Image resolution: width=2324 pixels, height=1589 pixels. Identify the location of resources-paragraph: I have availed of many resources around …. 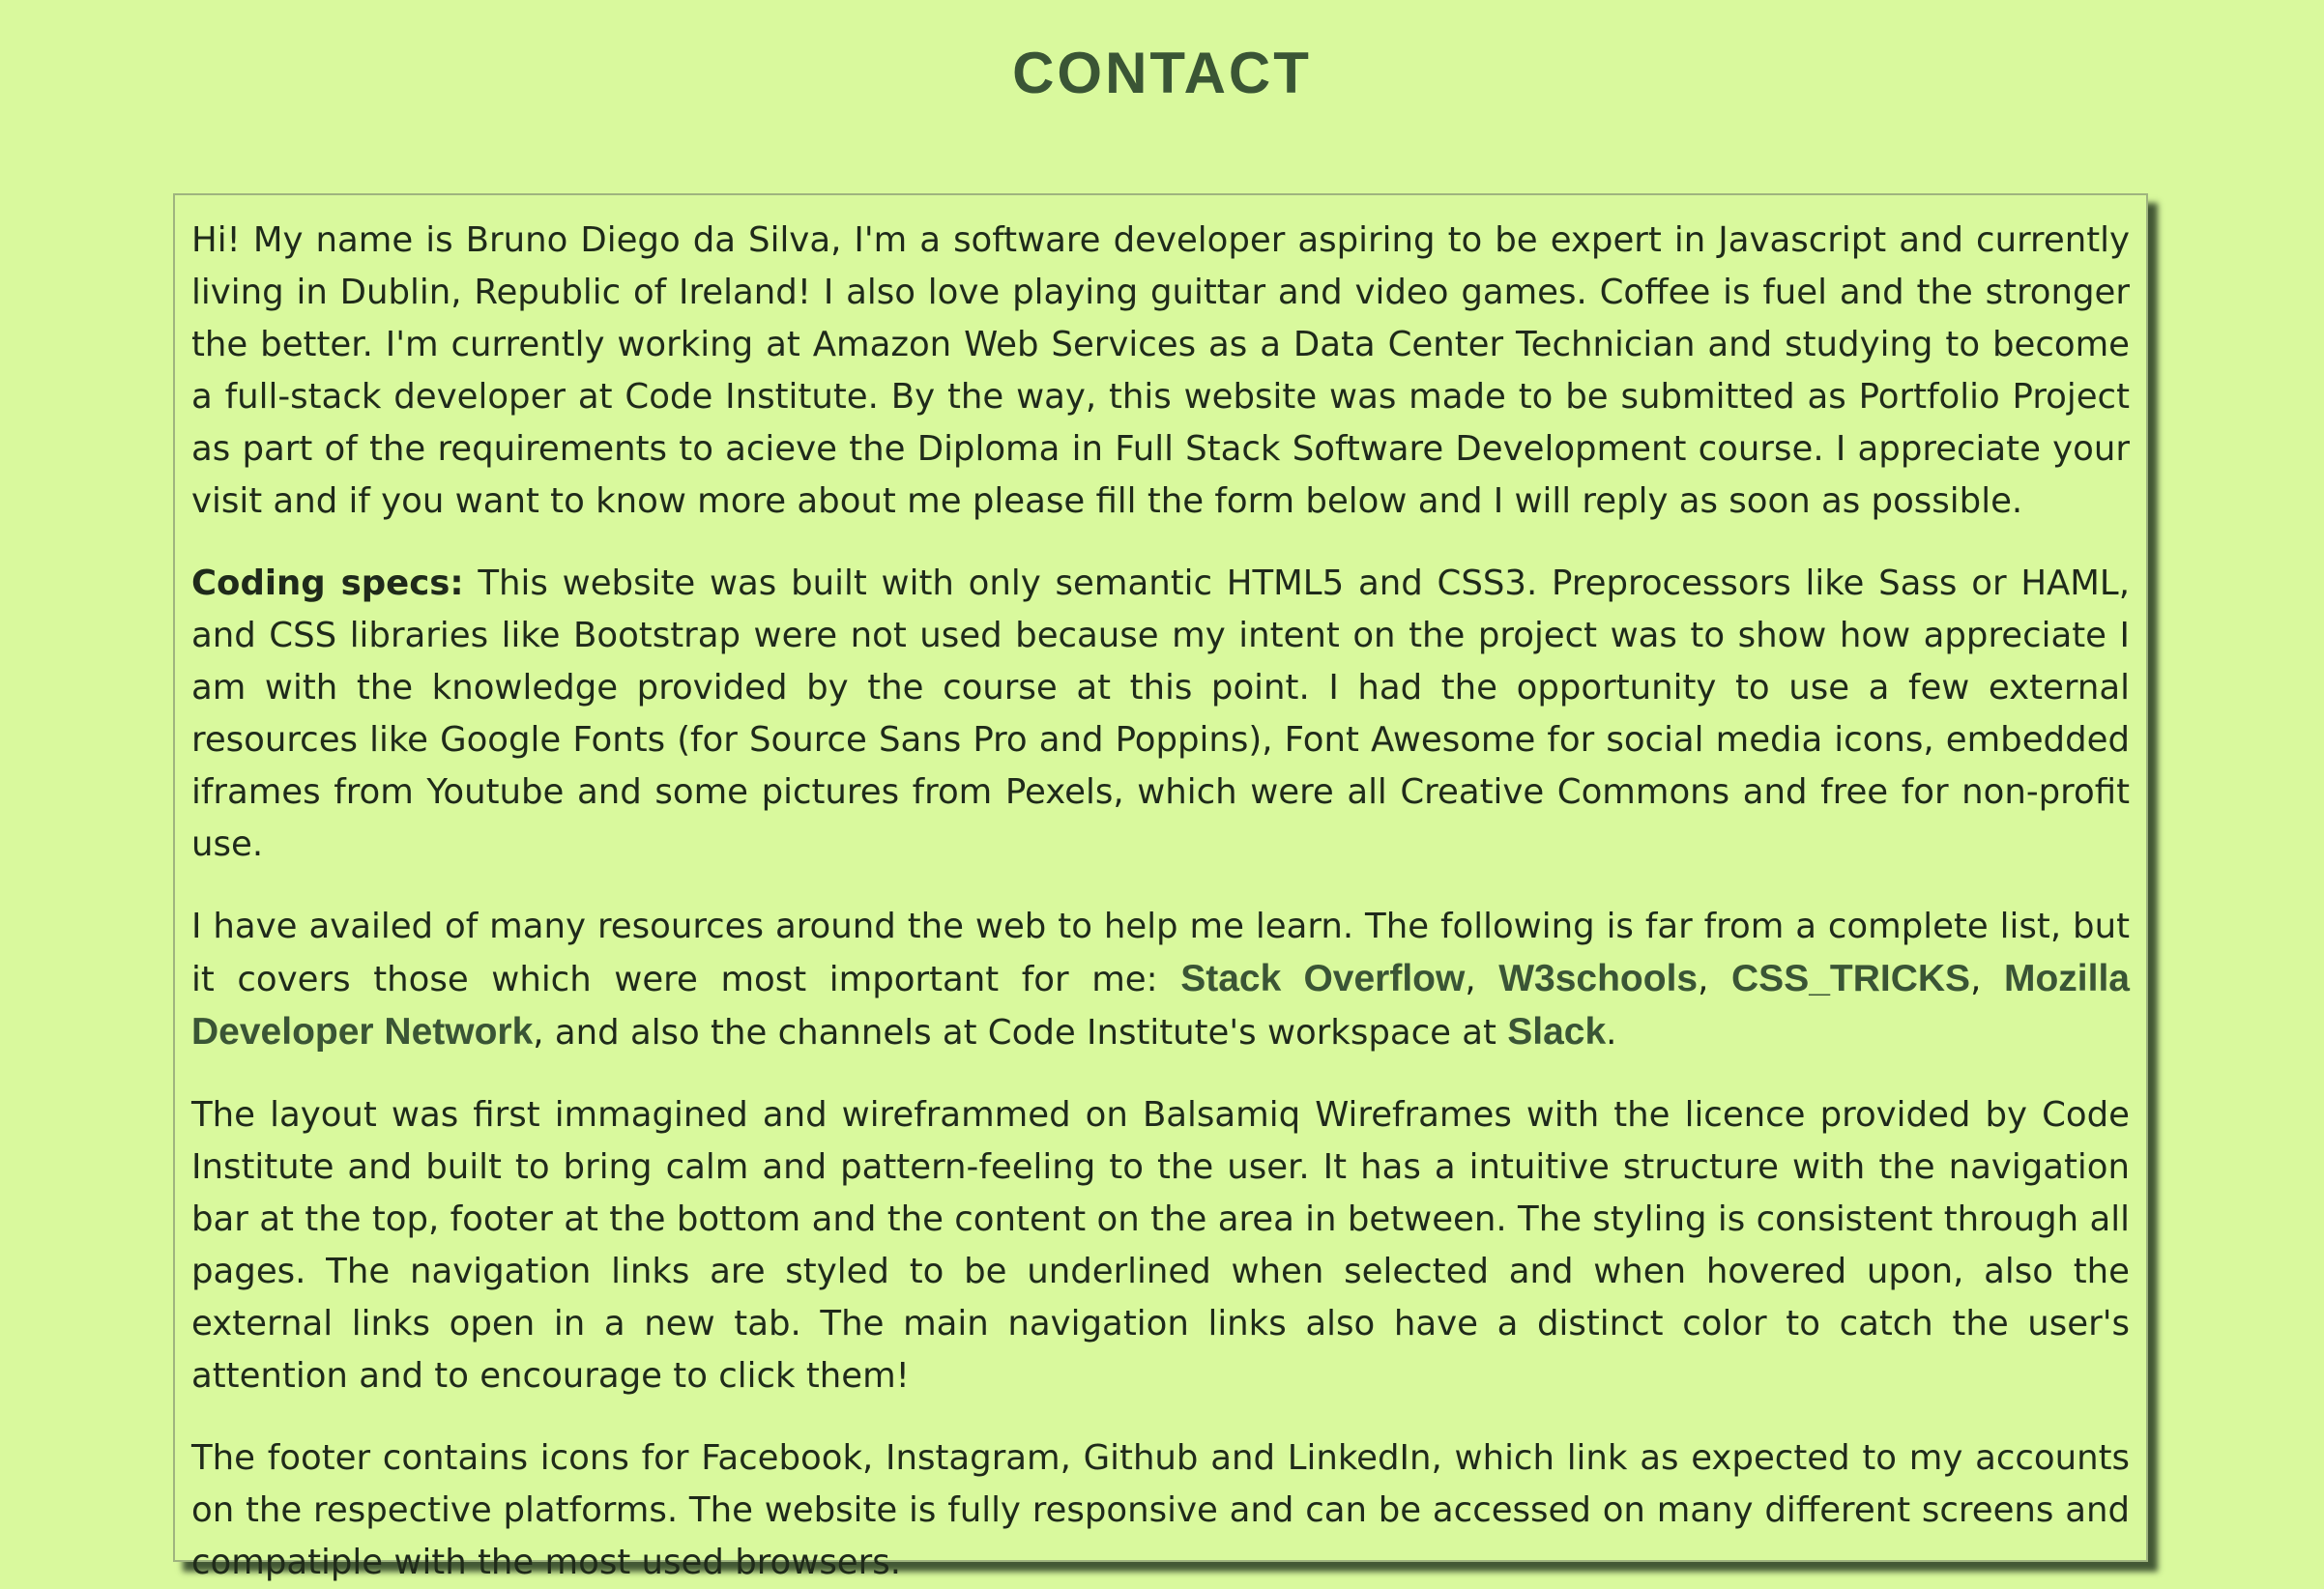
(1160, 980).